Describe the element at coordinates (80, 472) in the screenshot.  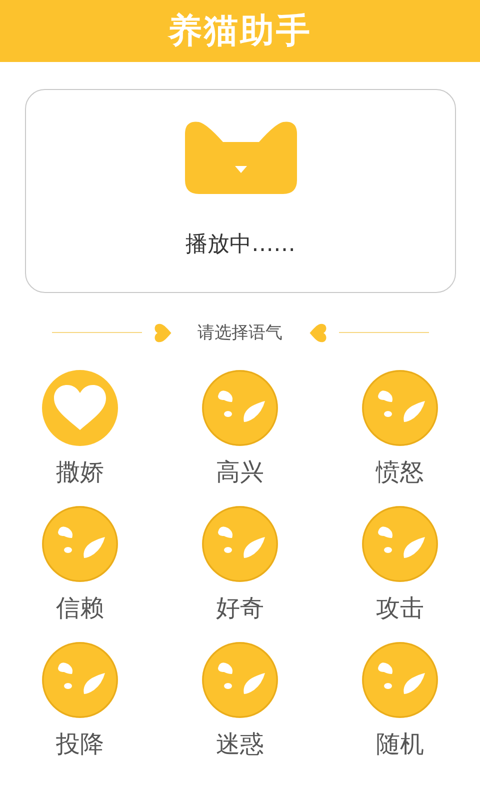
I see `mood-label: 撒娇` at that location.